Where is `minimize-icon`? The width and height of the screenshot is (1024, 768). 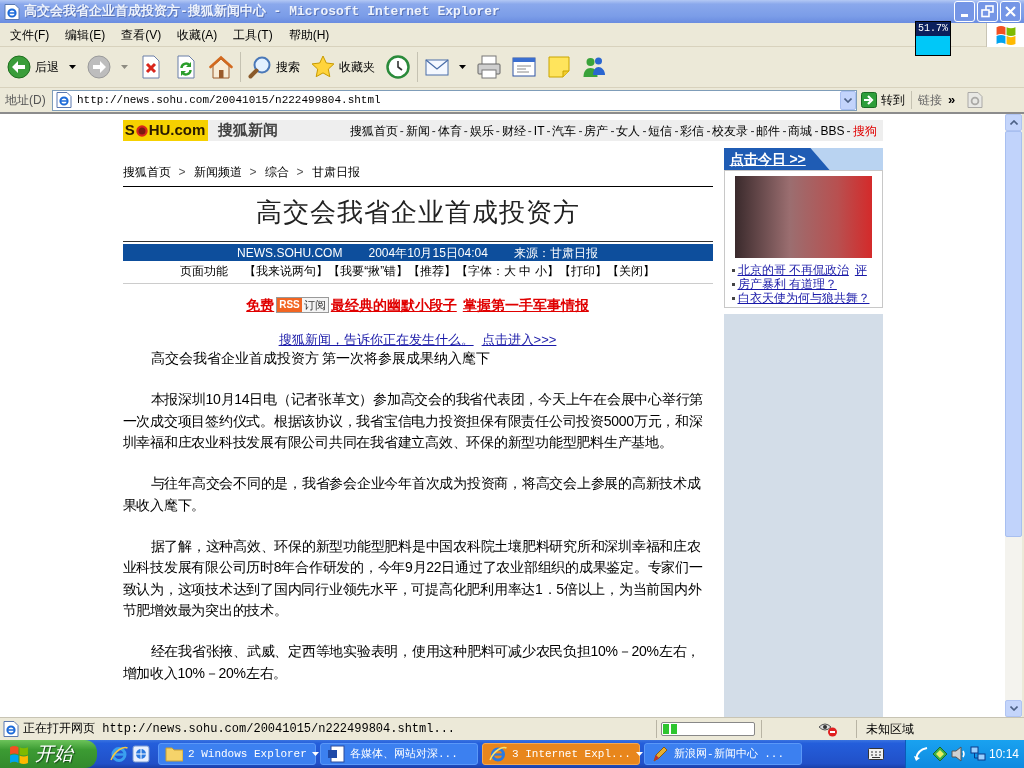
minimize-icon is located at coordinates (964, 15).